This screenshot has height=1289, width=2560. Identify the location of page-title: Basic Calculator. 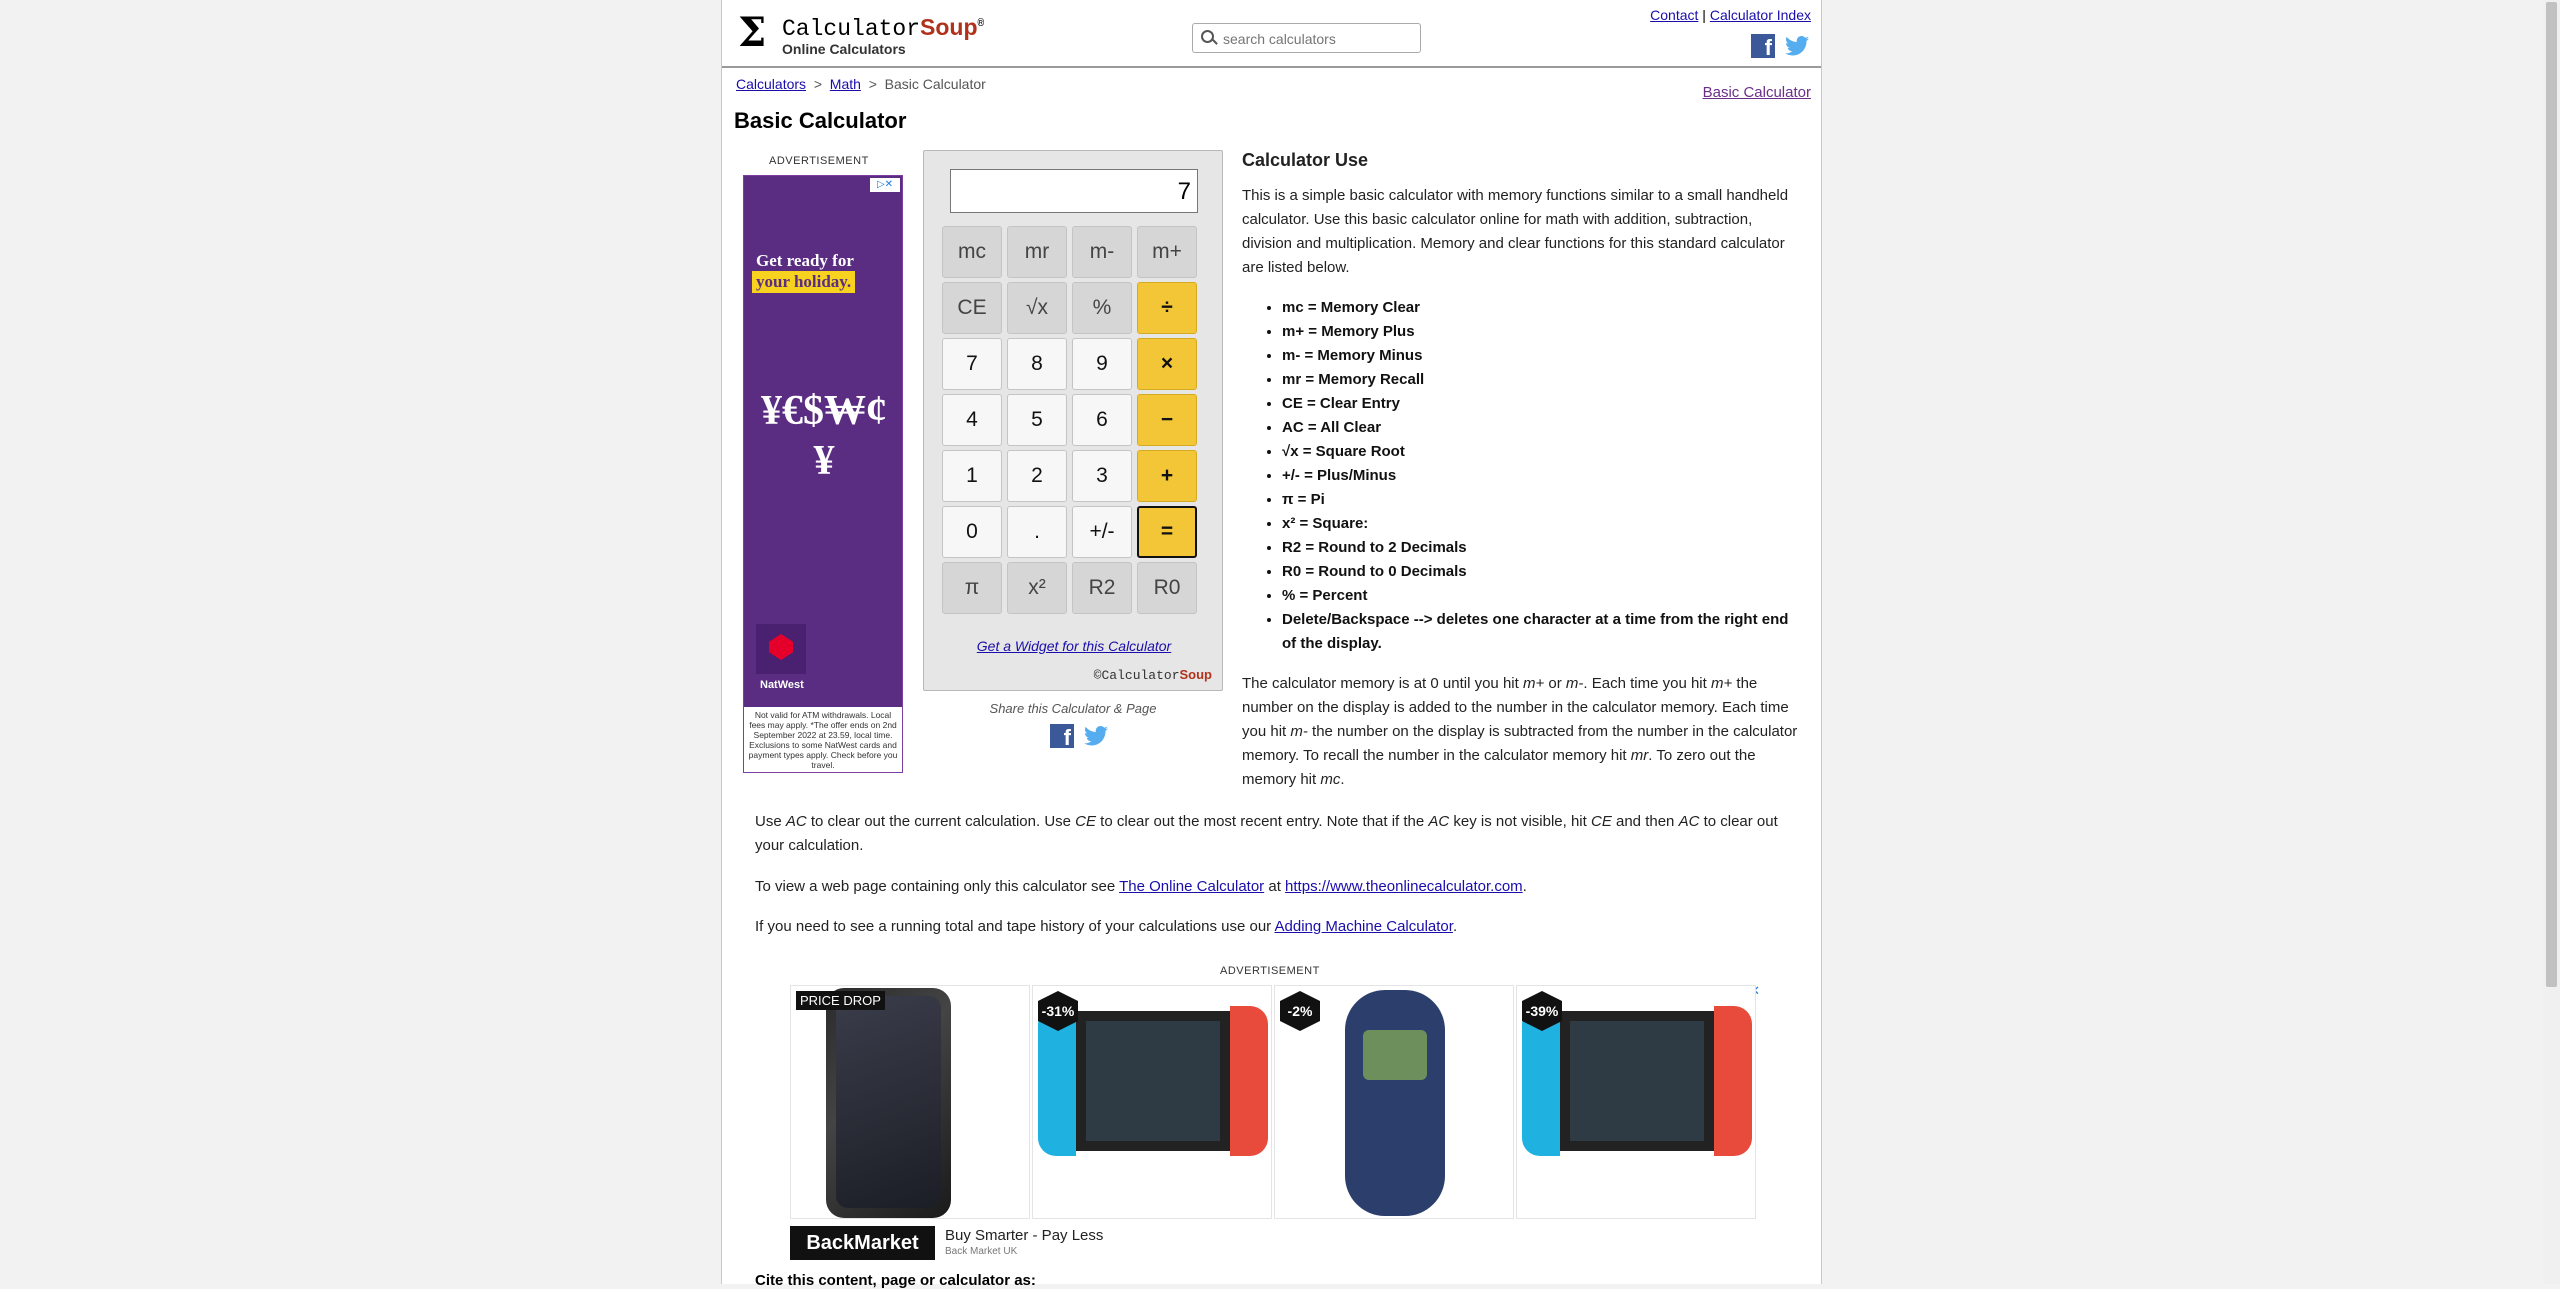
(820, 120).